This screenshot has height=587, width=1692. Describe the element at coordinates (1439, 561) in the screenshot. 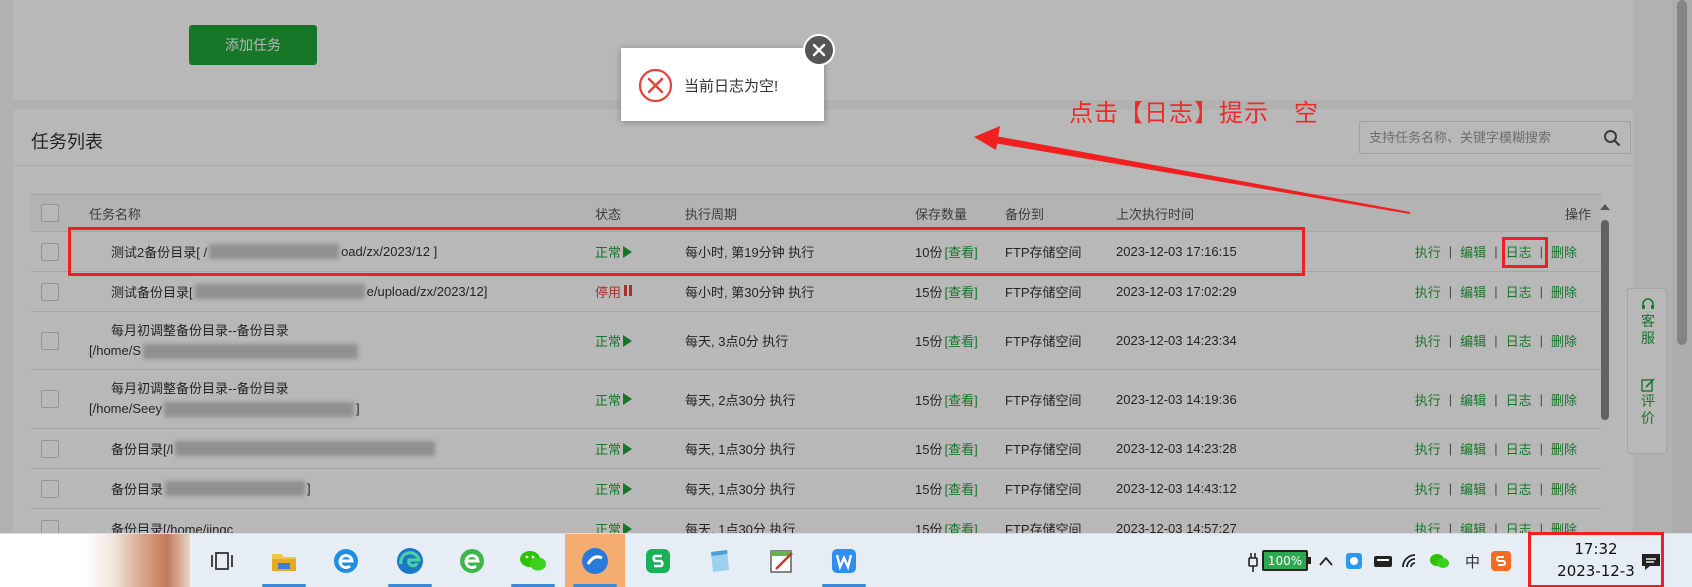

I see `wechat-tray-icon` at that location.